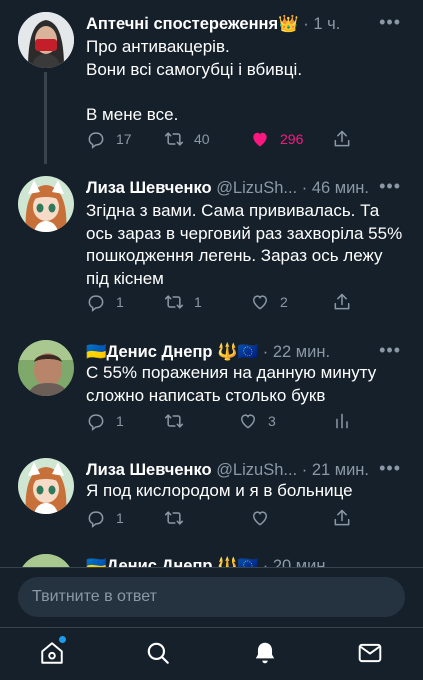 The height and width of the screenshot is (680, 423). I want to click on tweet-actions: 17 40 296, so click(226, 139).